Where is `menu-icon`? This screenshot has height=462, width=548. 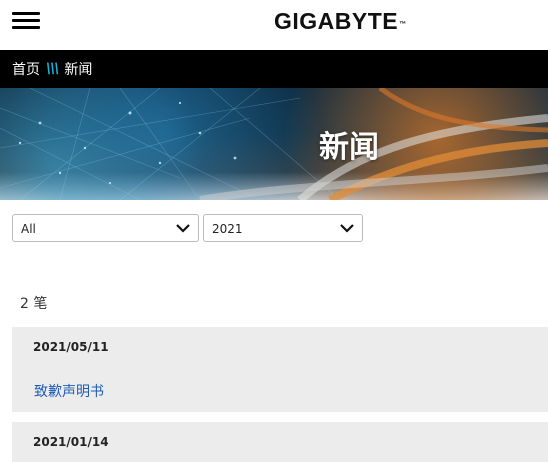 menu-icon is located at coordinates (26, 21).